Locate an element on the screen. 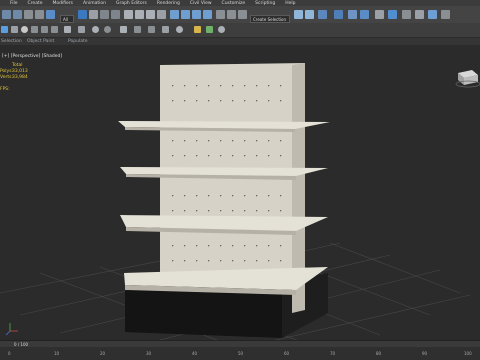 This screenshot has height=360, width=480. snap-icon is located at coordinates (174, 14).